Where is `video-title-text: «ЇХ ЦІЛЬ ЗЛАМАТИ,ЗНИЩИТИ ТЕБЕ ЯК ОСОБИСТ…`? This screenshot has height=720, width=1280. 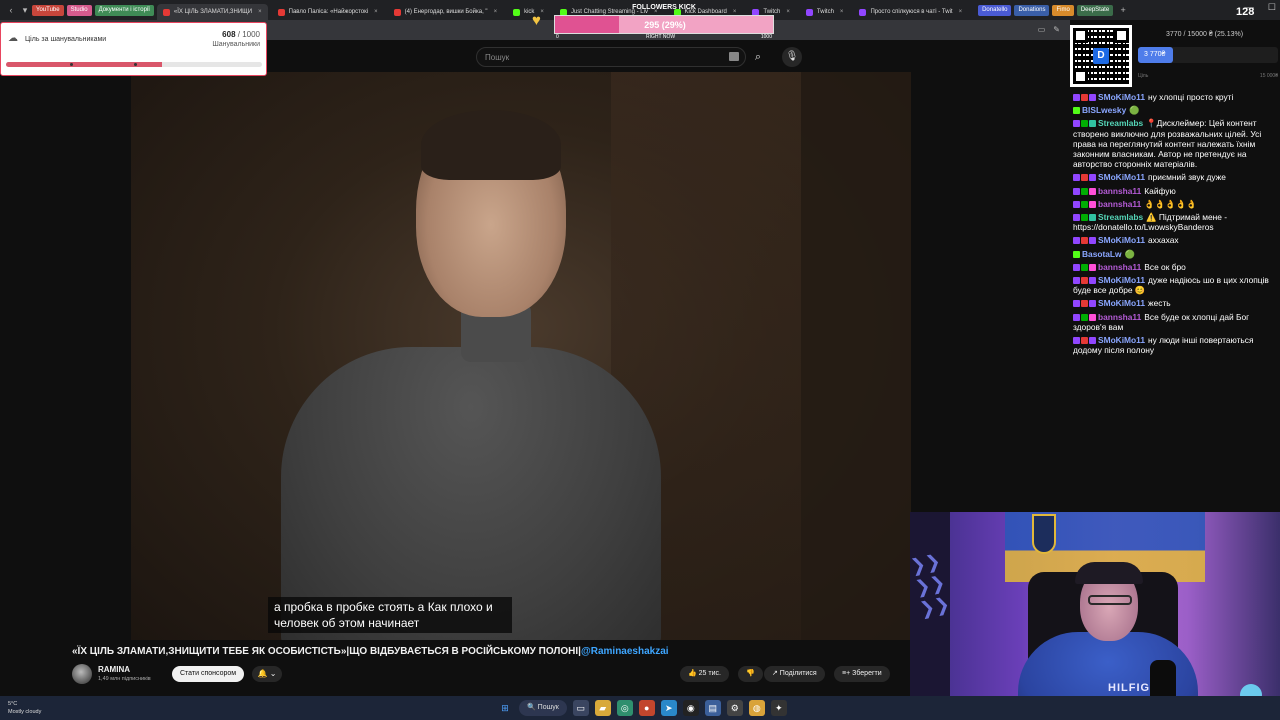 video-title-text: «ЇХ ЦІЛЬ ЗЛАМАТИ,ЗНИЩИТИ ТЕБЕ ЯК ОСОБИСТ… is located at coordinates (326, 651).